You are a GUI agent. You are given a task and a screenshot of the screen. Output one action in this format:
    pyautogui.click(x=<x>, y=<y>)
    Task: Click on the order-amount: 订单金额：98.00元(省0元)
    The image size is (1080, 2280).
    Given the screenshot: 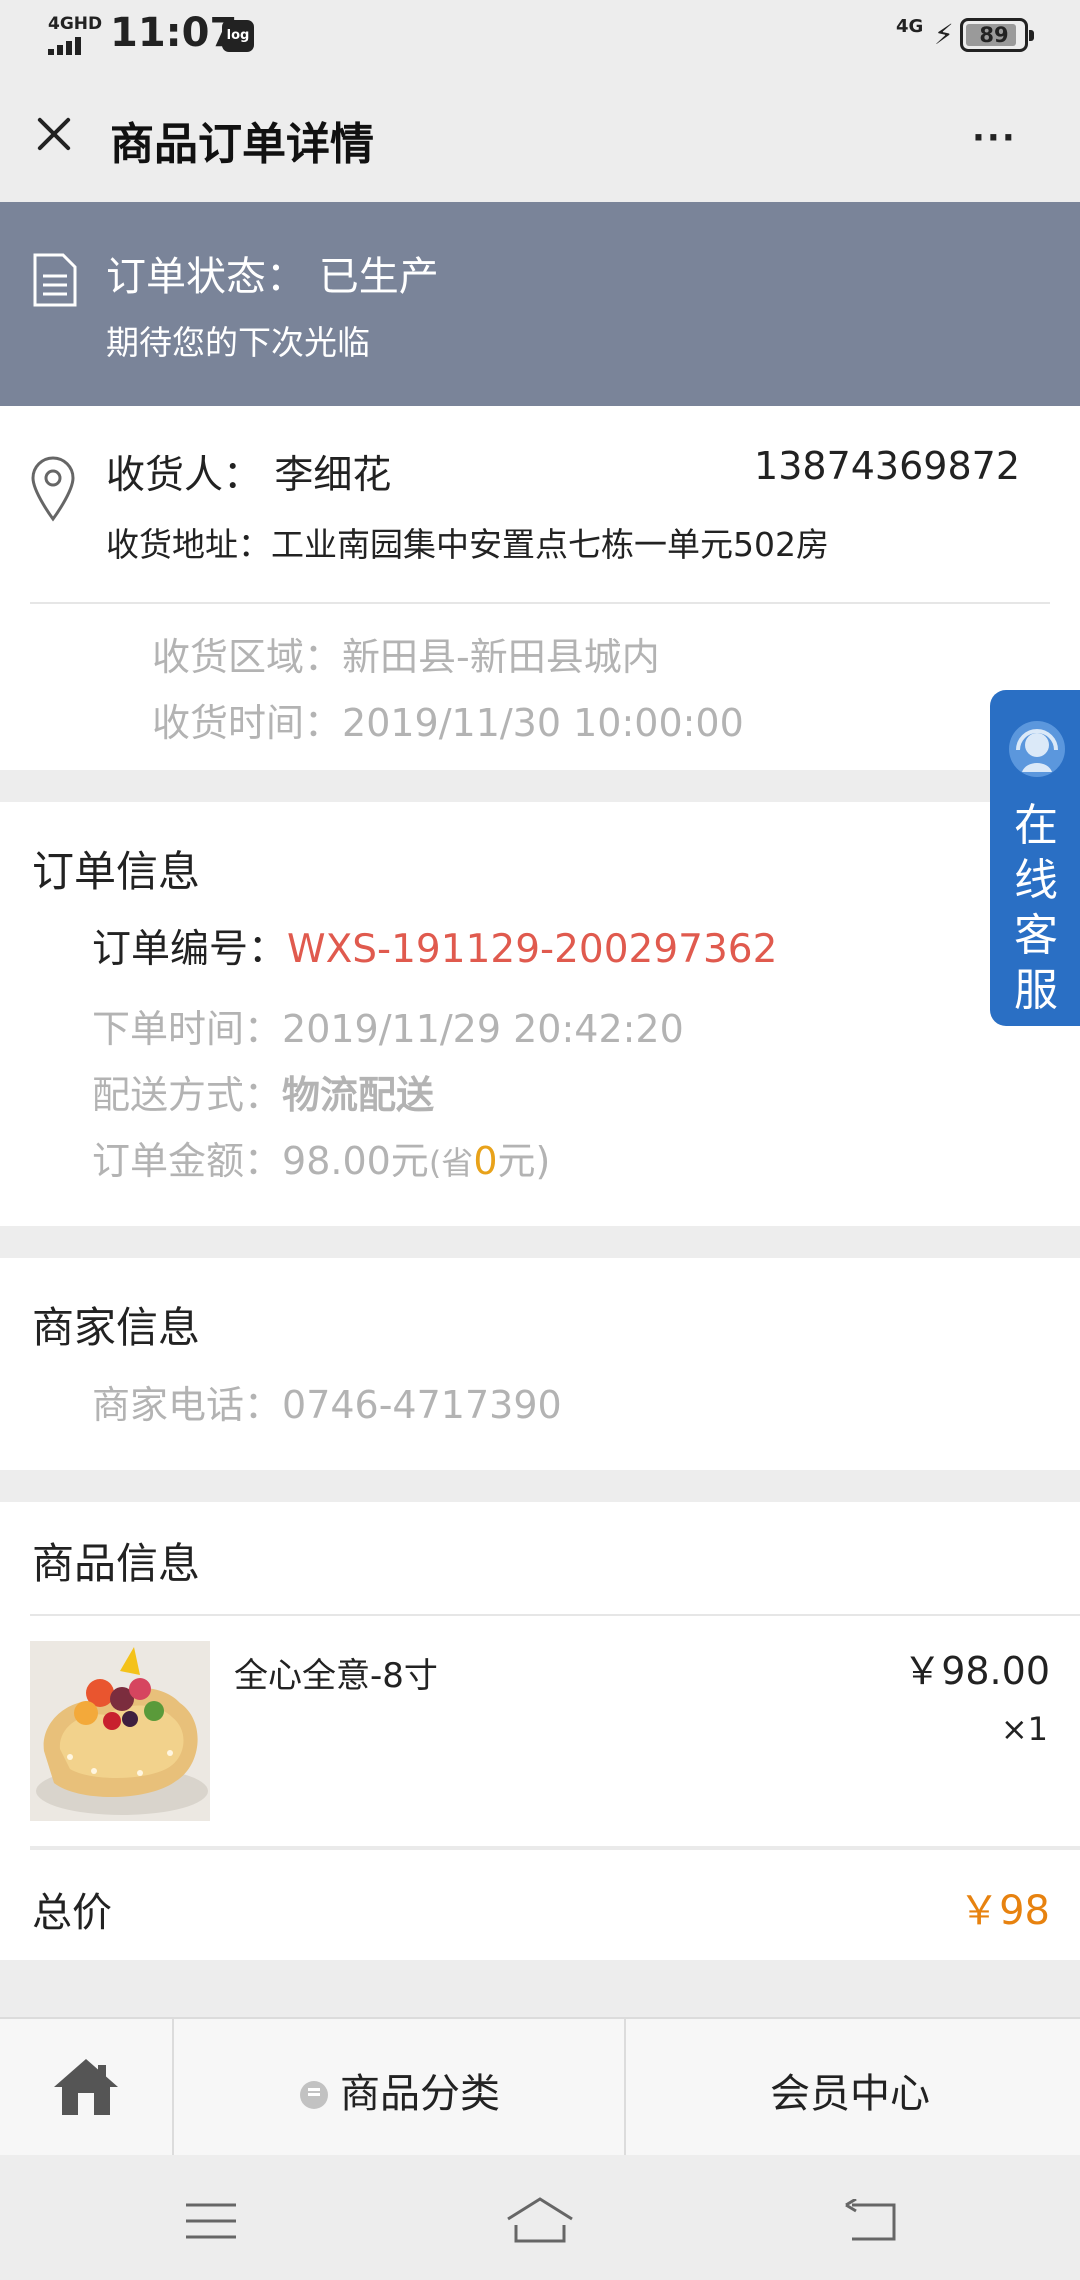 What is the action you would take?
    pyautogui.click(x=321, y=1157)
    